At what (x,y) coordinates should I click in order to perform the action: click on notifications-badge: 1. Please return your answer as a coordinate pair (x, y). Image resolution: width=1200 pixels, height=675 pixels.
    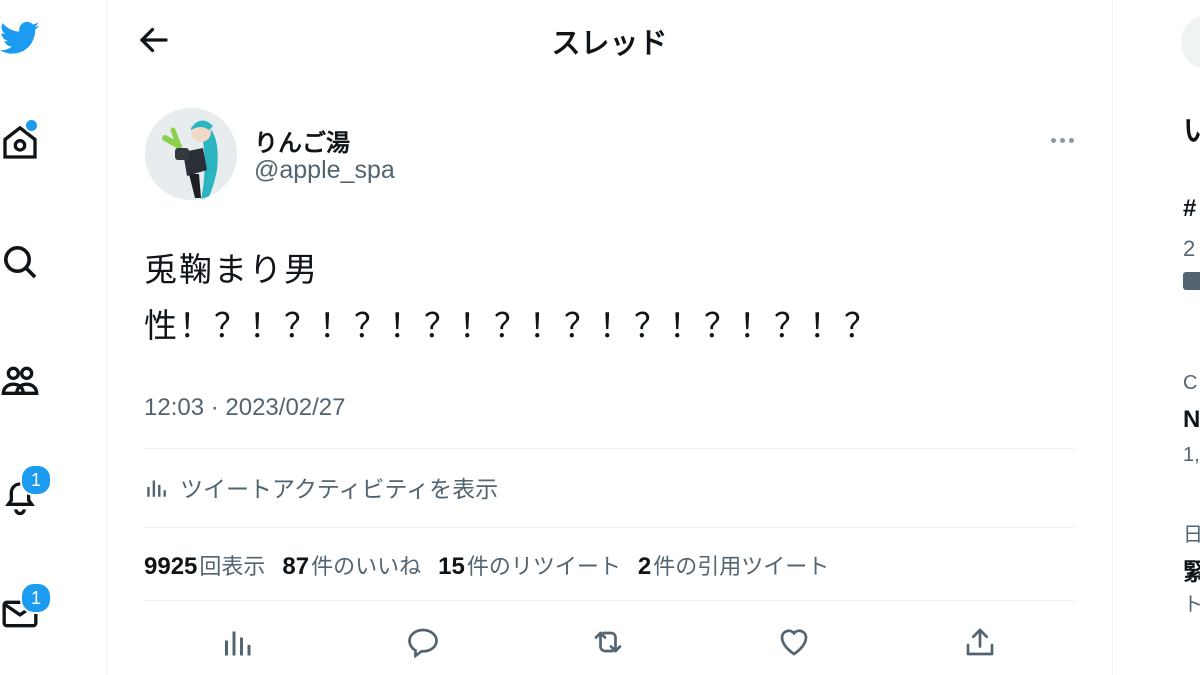
    Looking at the image, I should click on (36, 480).